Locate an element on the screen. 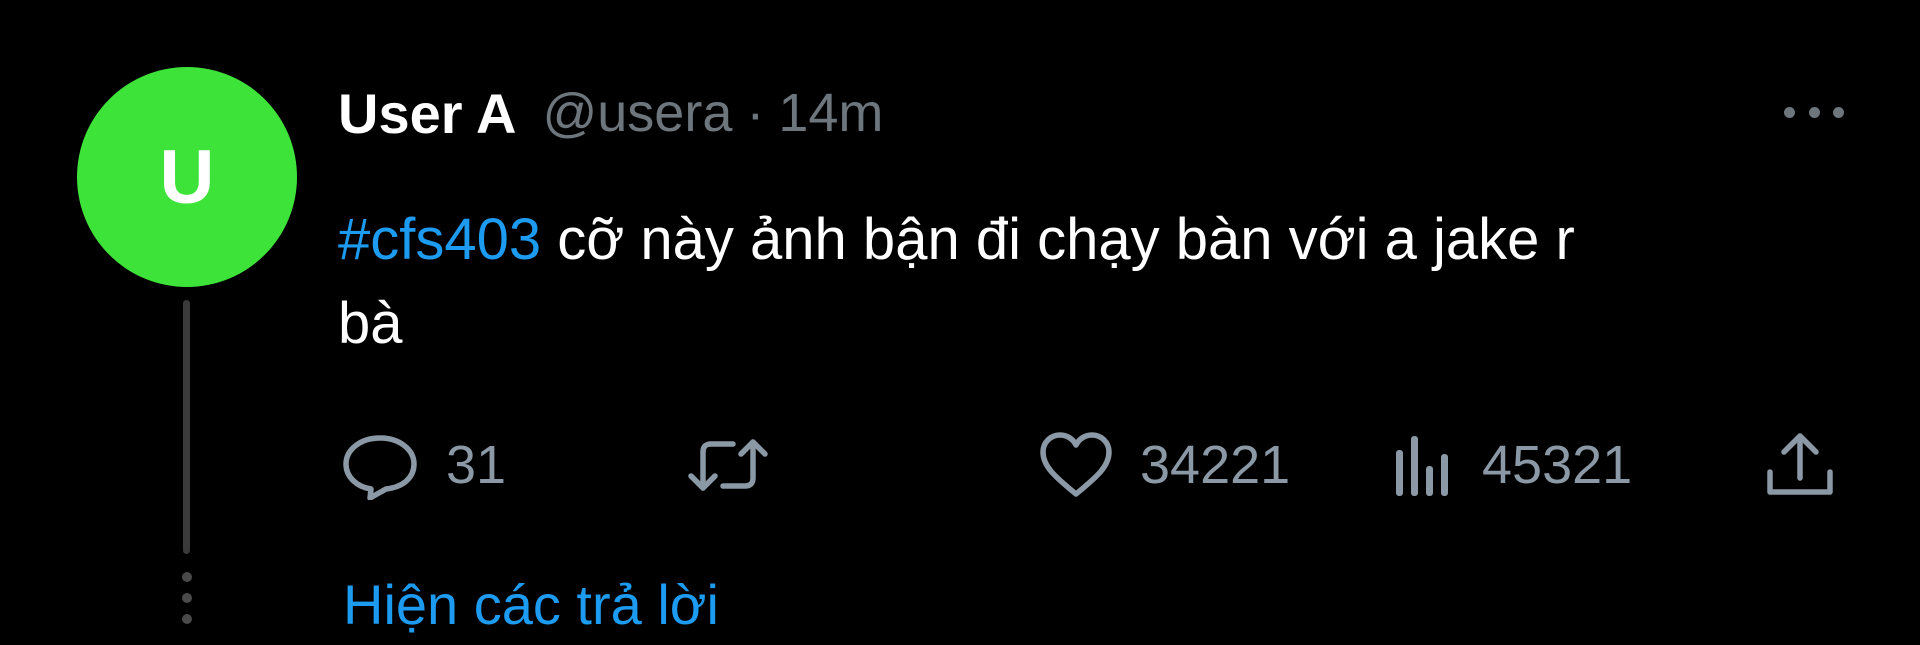  like-count: 34221 is located at coordinates (1215, 465).